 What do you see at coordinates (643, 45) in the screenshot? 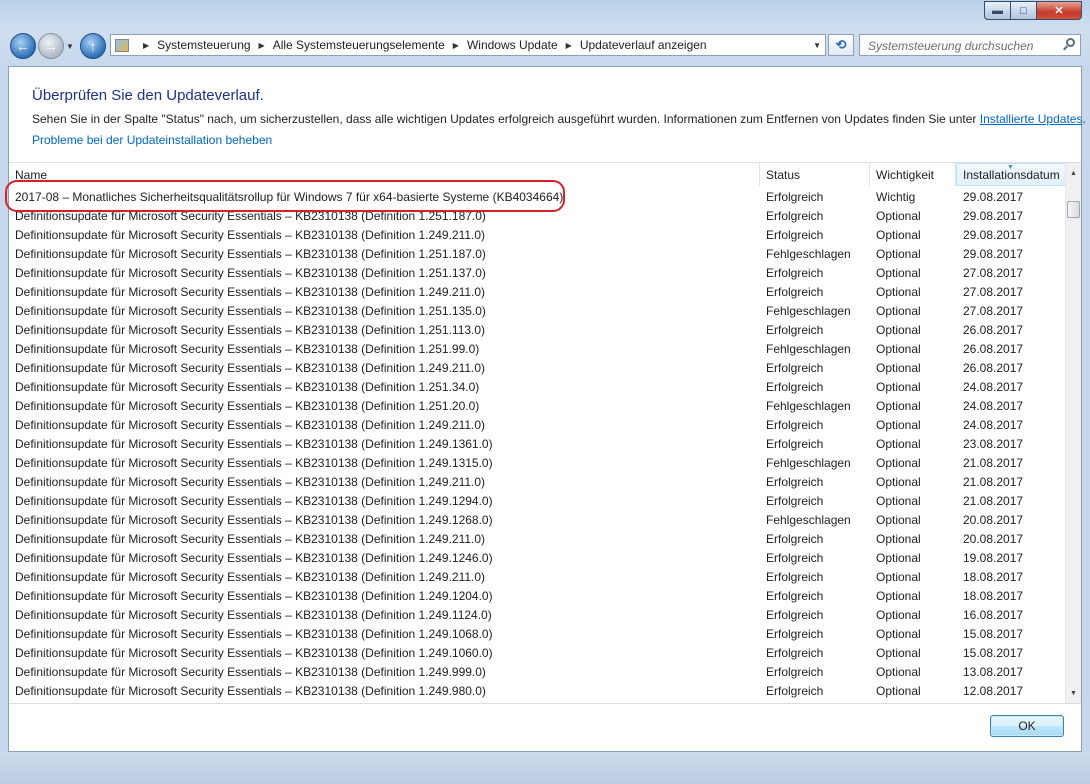
I see `breadcrumb-updateverlauf: Updateverlauf anzeigen` at bounding box center [643, 45].